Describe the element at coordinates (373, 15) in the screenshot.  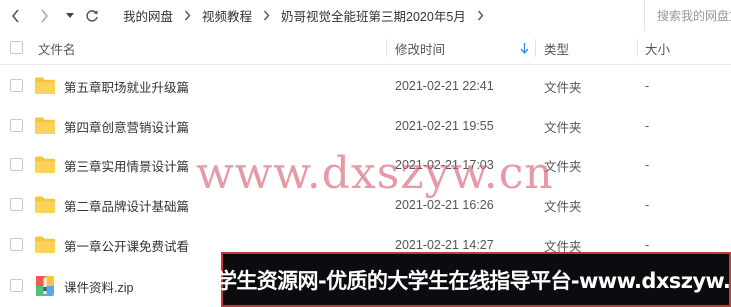
I see `breadcrumb-current-folder: 奶哥视觉全能班第三期2020年5月` at that location.